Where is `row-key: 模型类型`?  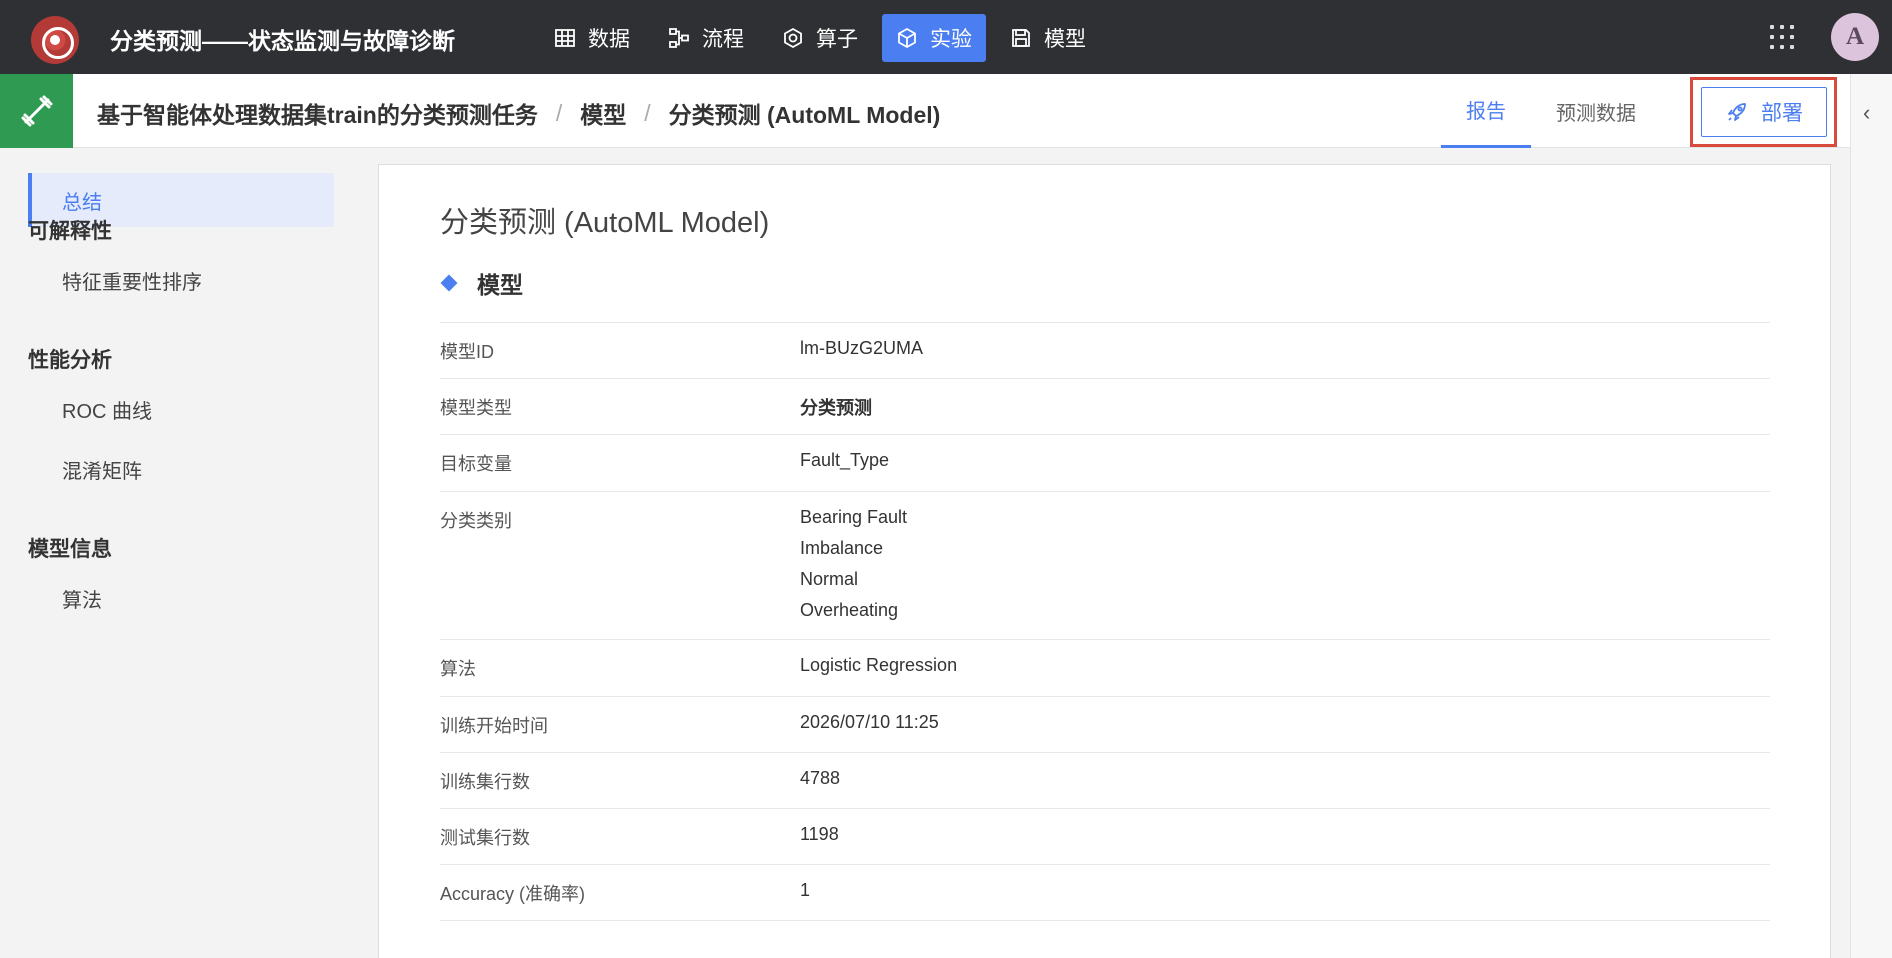
row-key: 模型类型 is located at coordinates (476, 408).